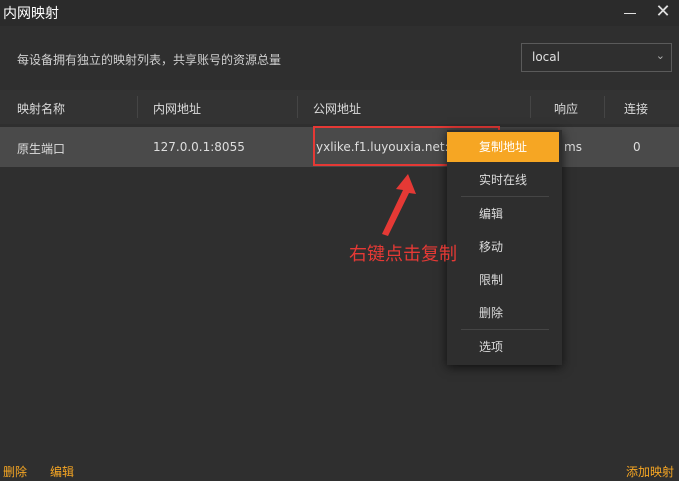 This screenshot has width=679, height=481. I want to click on edit-link: 编辑, so click(62, 471).